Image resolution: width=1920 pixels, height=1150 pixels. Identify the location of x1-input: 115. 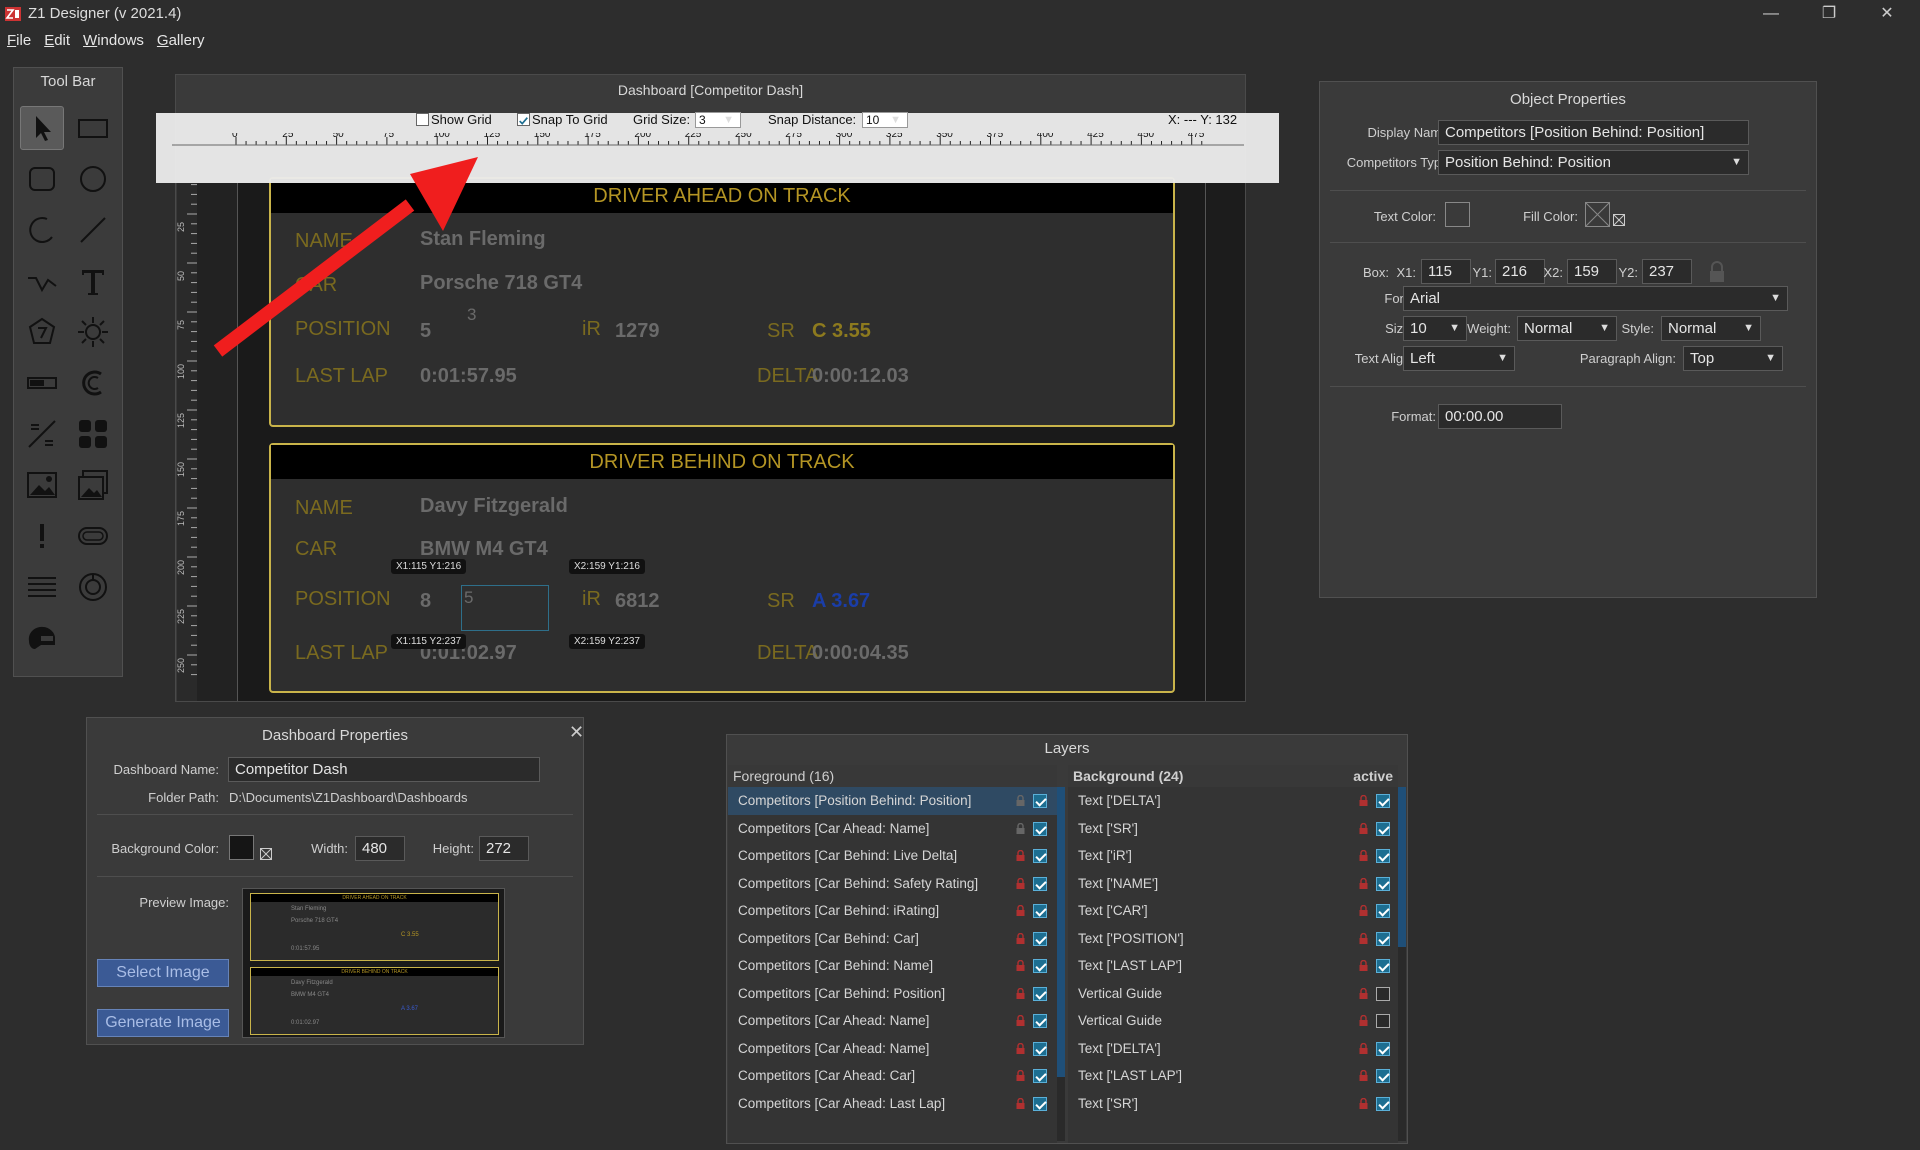
(1446, 271).